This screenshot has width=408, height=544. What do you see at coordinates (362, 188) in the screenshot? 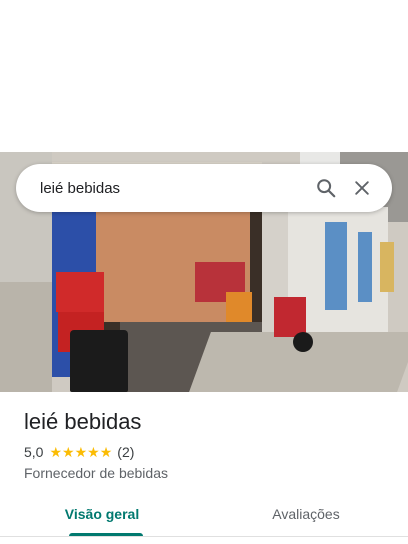
I see `close-icon` at bounding box center [362, 188].